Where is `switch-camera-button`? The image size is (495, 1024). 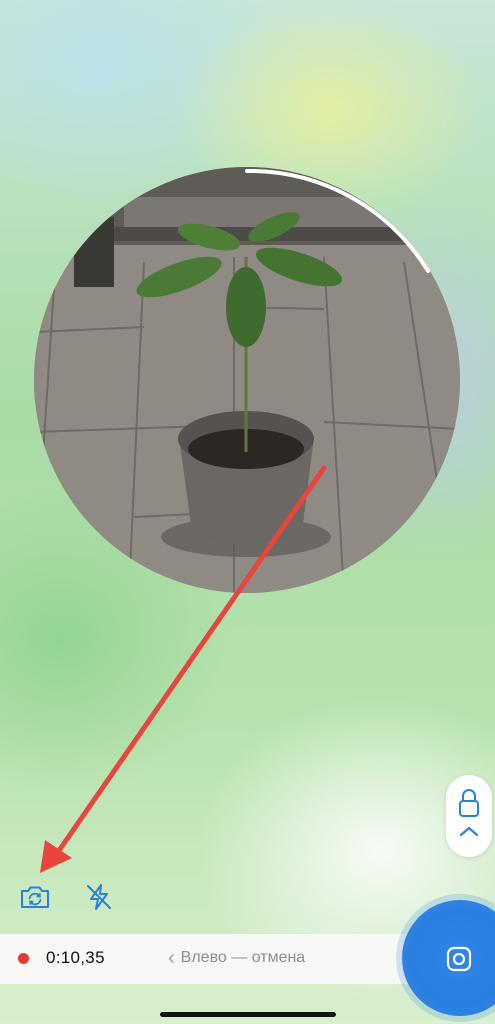
switch-camera-button is located at coordinates (35, 897).